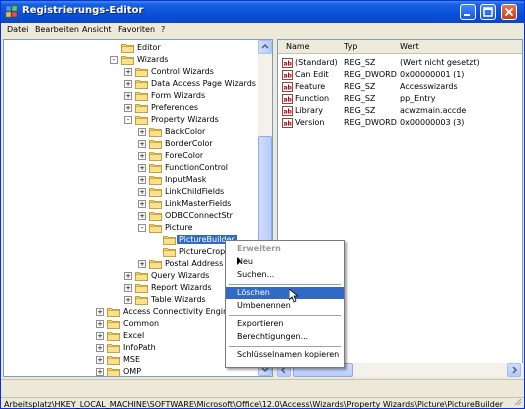 This screenshot has height=409, width=525. What do you see at coordinates (139, 347) in the screenshot?
I see `tree-node-label: InfoPath` at bounding box center [139, 347].